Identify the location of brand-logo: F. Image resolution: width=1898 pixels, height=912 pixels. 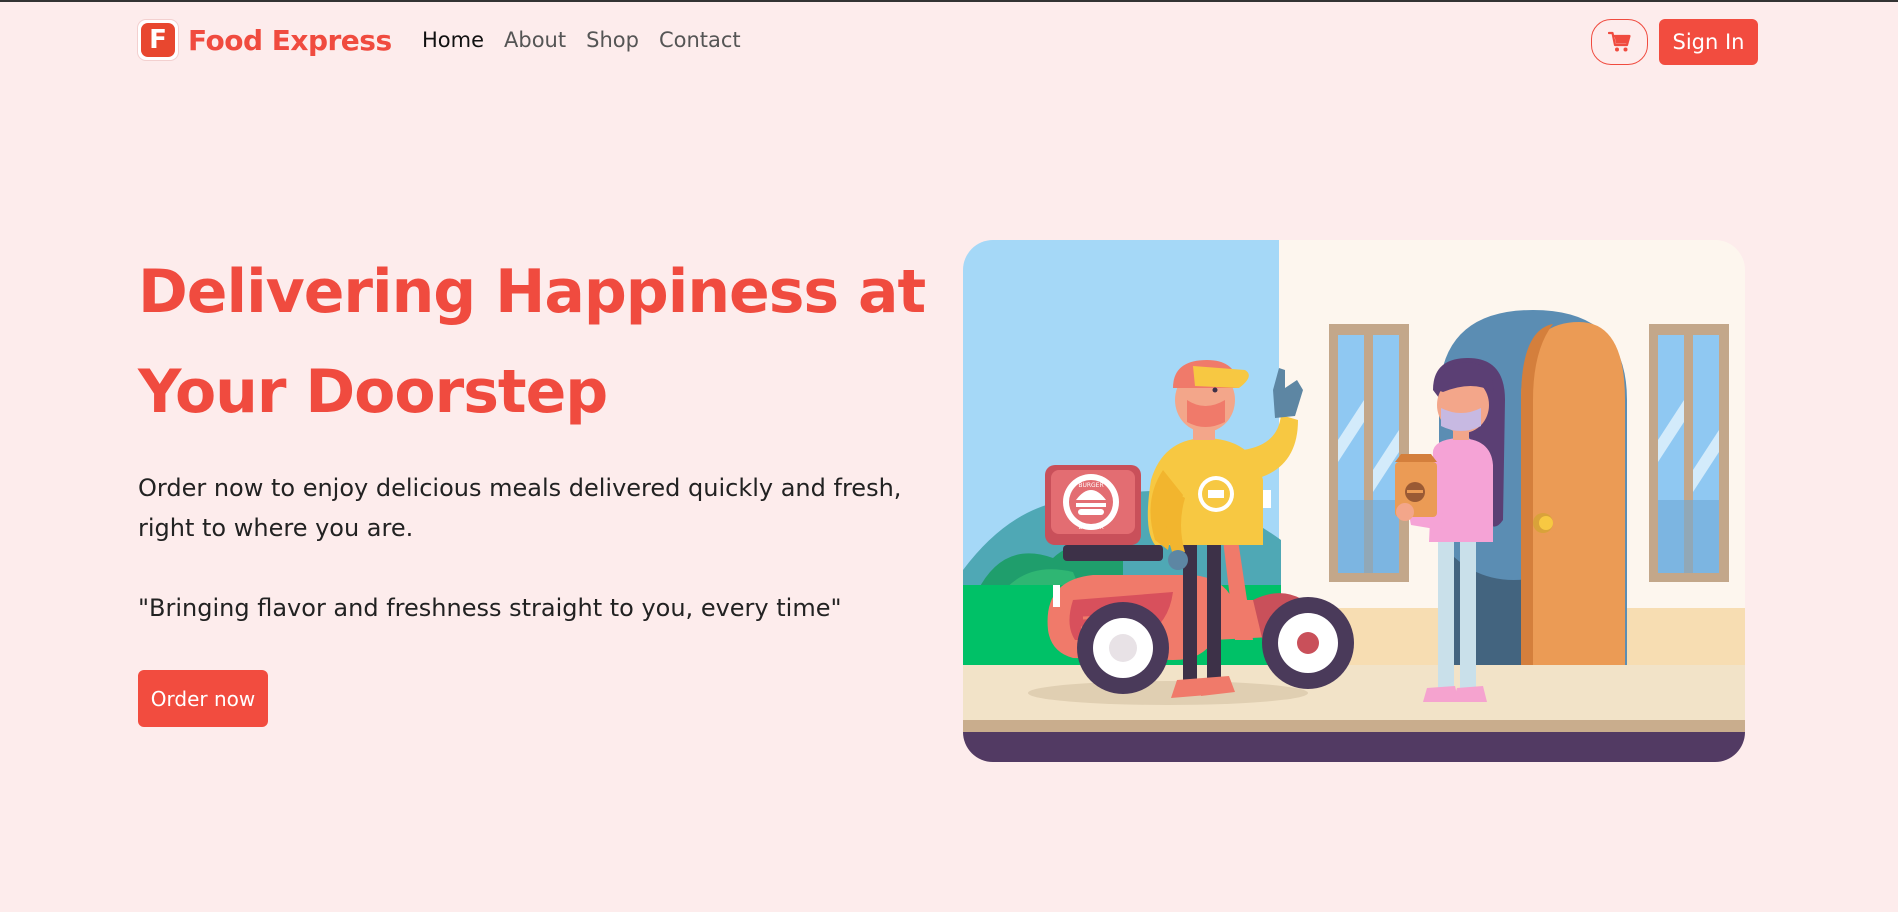
(158, 40).